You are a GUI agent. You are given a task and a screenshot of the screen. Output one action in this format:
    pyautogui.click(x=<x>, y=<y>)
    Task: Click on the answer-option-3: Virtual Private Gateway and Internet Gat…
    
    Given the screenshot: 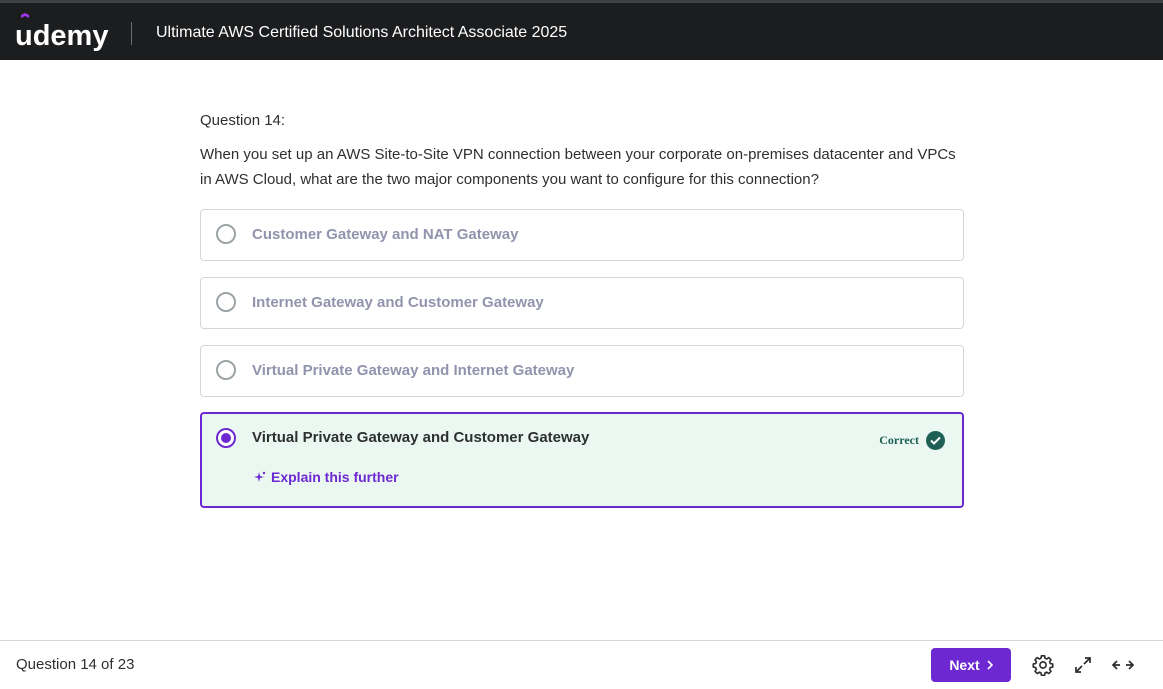 What is the action you would take?
    pyautogui.click(x=582, y=371)
    